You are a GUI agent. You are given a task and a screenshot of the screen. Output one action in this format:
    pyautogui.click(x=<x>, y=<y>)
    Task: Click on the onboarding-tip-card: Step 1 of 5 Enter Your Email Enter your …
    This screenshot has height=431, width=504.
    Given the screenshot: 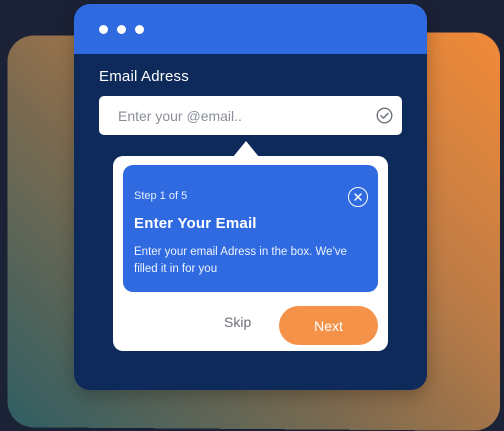 What is the action you would take?
    pyautogui.click(x=250, y=228)
    